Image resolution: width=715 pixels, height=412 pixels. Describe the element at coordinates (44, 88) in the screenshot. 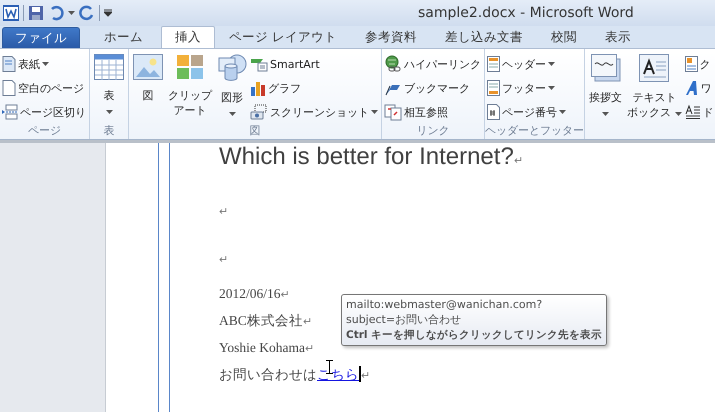

I see `ribbon-button: 空白のページ` at that location.